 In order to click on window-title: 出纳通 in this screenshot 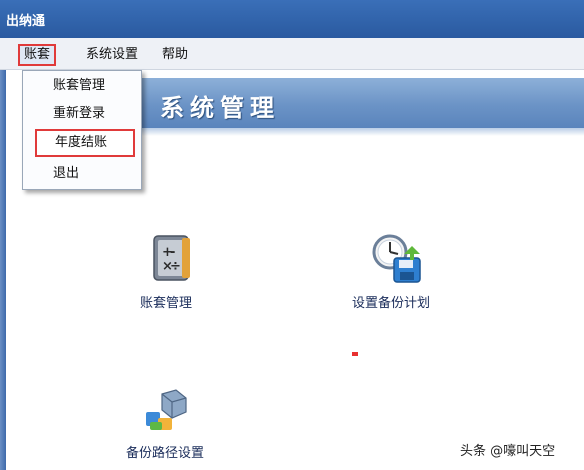, I will do `click(26, 21)`.